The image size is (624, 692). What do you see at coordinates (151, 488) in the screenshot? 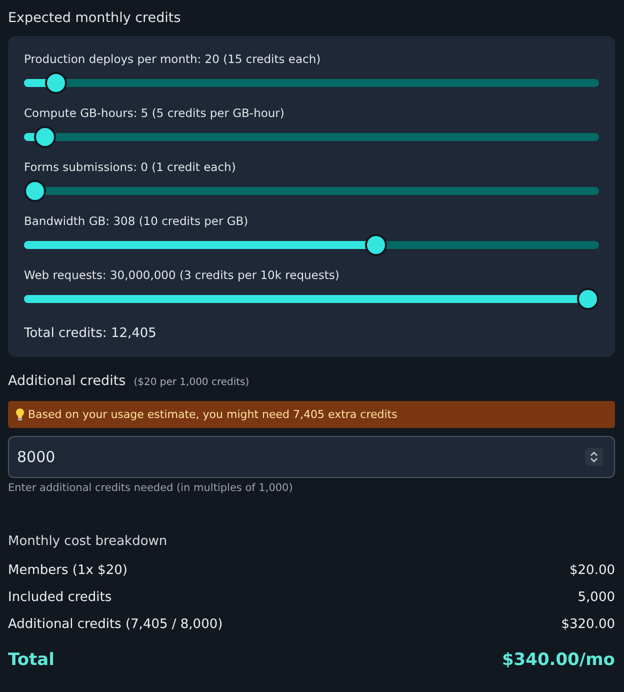
I see `help-text: Enter additional credits needed (in multiples of 1,000)` at bounding box center [151, 488].